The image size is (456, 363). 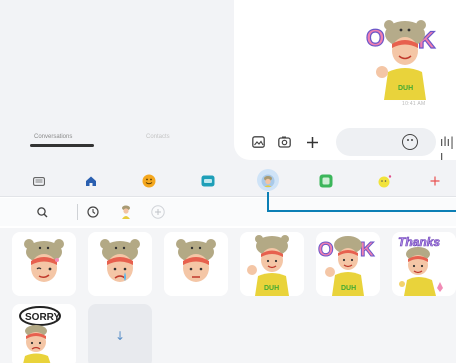 I want to click on svg-text: K, so click(x=367, y=250).